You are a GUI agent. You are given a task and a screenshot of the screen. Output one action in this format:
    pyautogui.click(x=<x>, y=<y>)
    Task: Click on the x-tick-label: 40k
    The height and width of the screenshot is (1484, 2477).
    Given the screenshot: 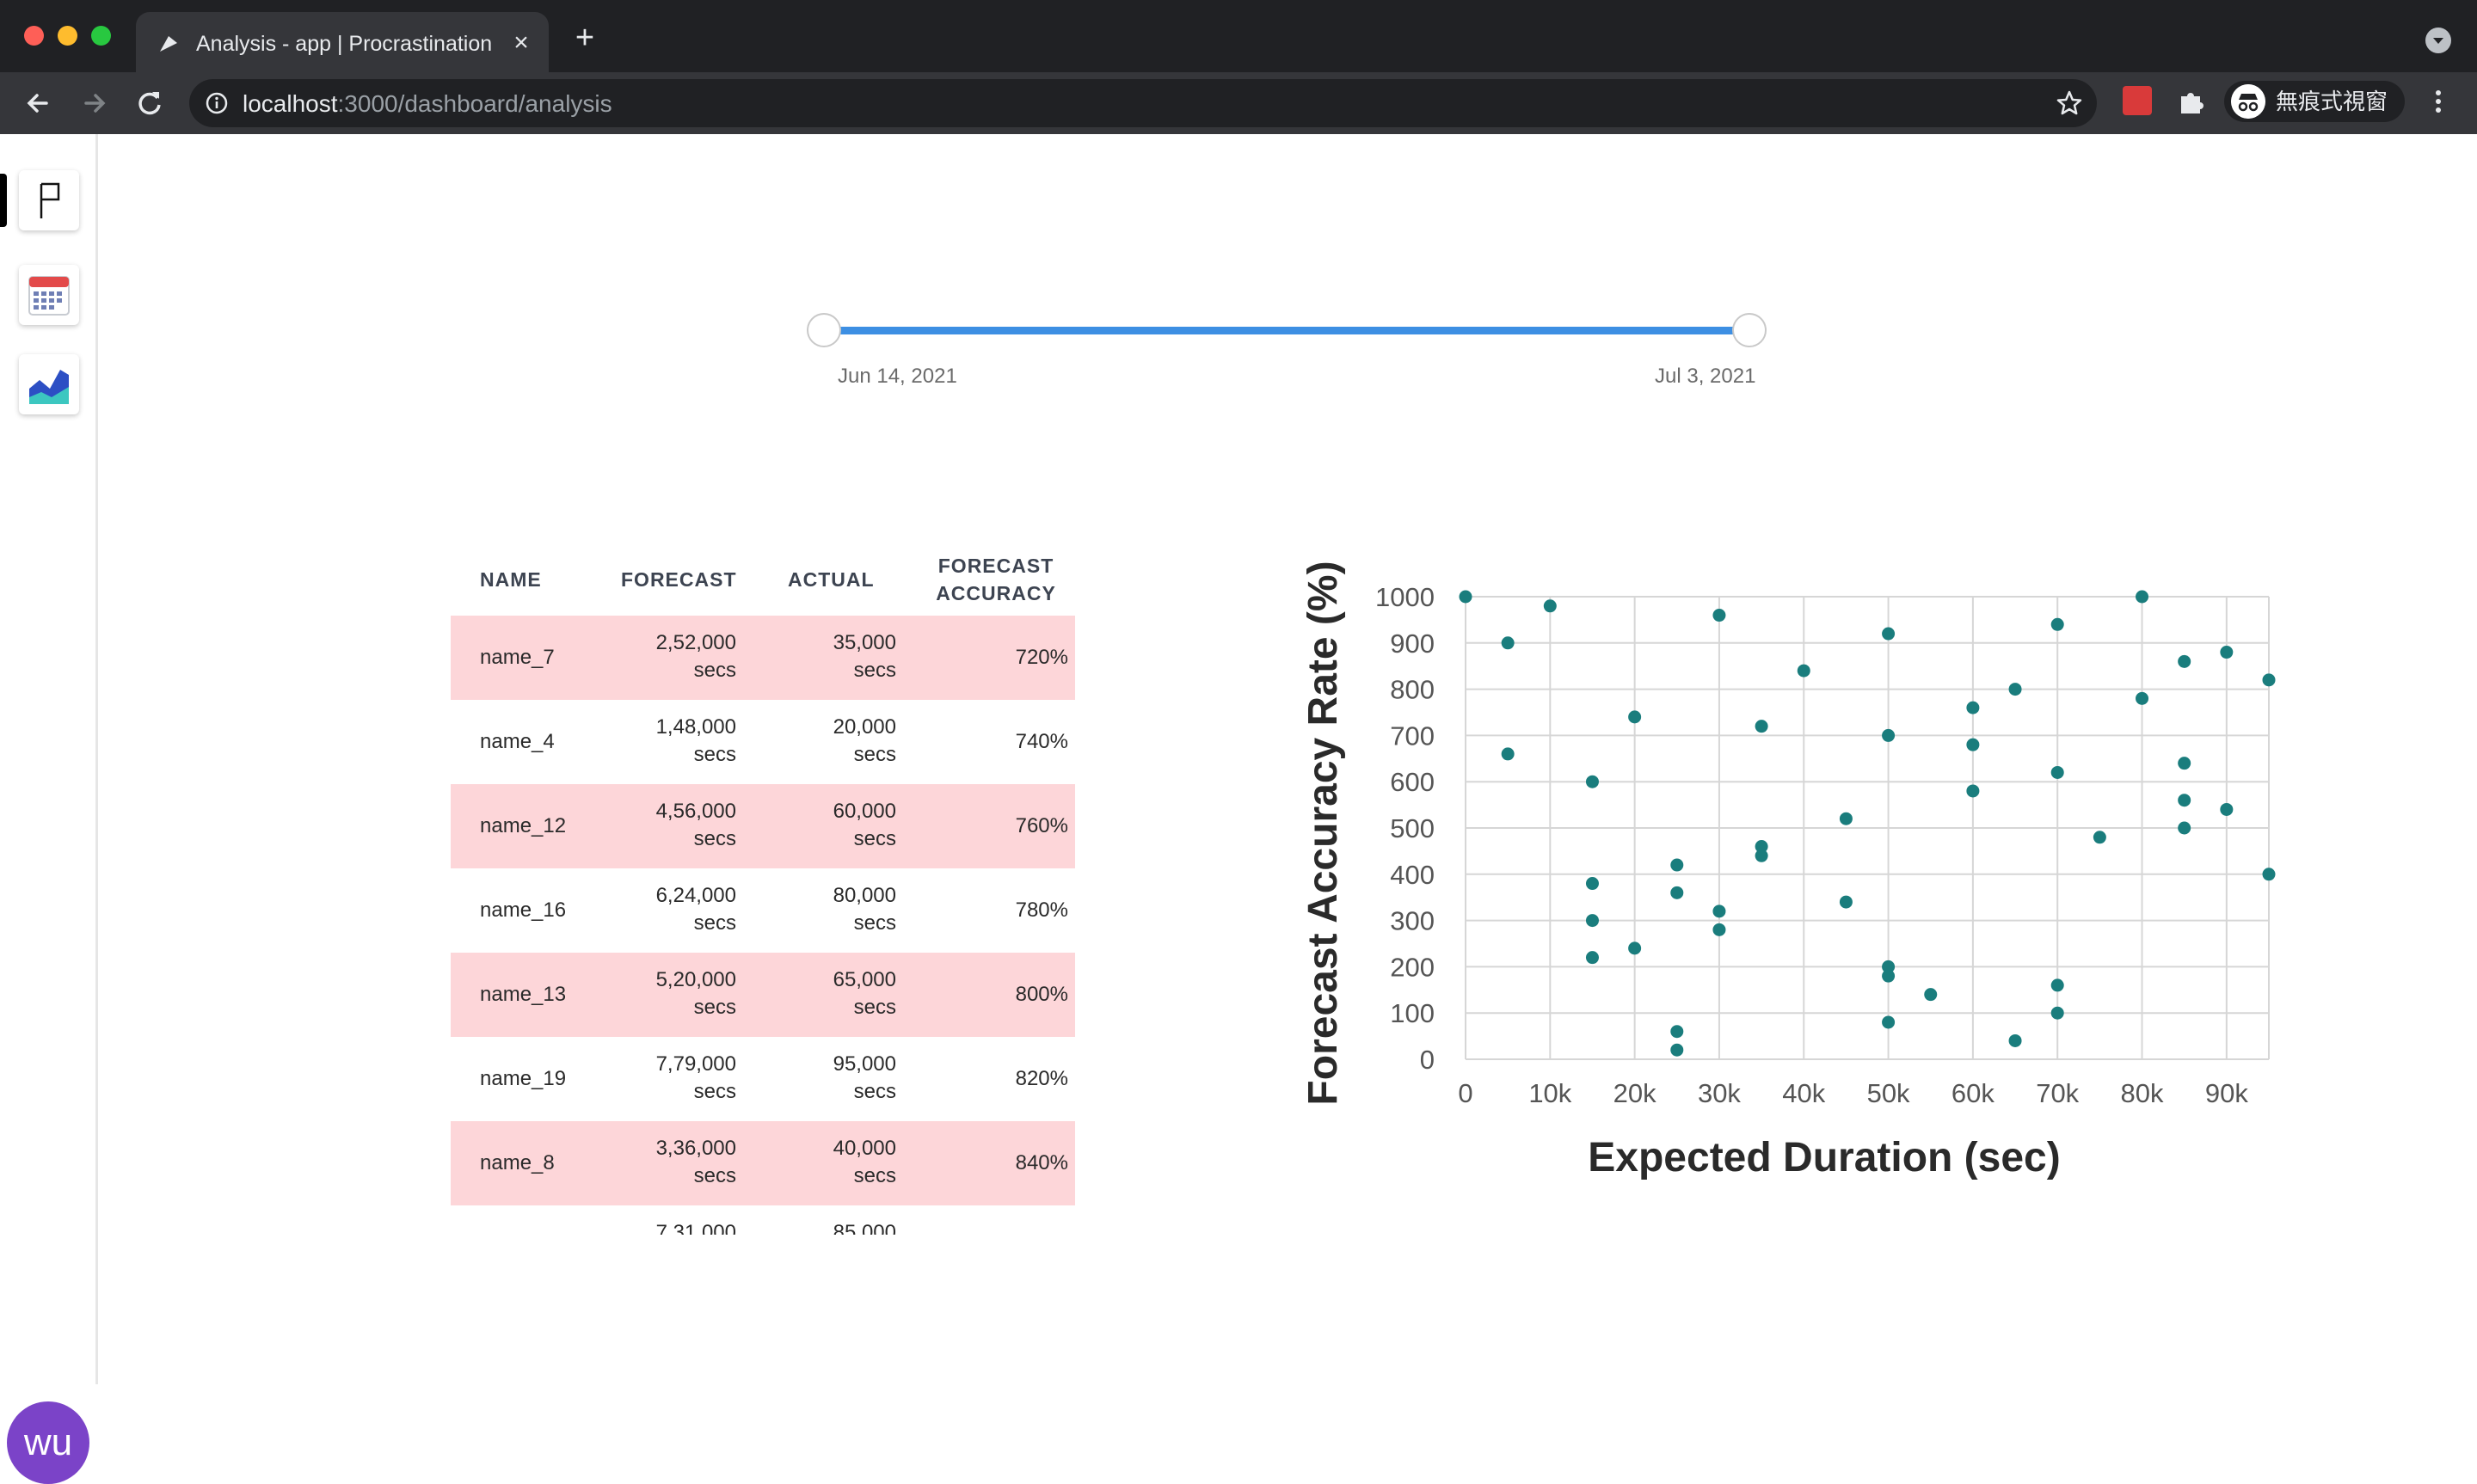 What is the action you would take?
    pyautogui.click(x=1803, y=1093)
    